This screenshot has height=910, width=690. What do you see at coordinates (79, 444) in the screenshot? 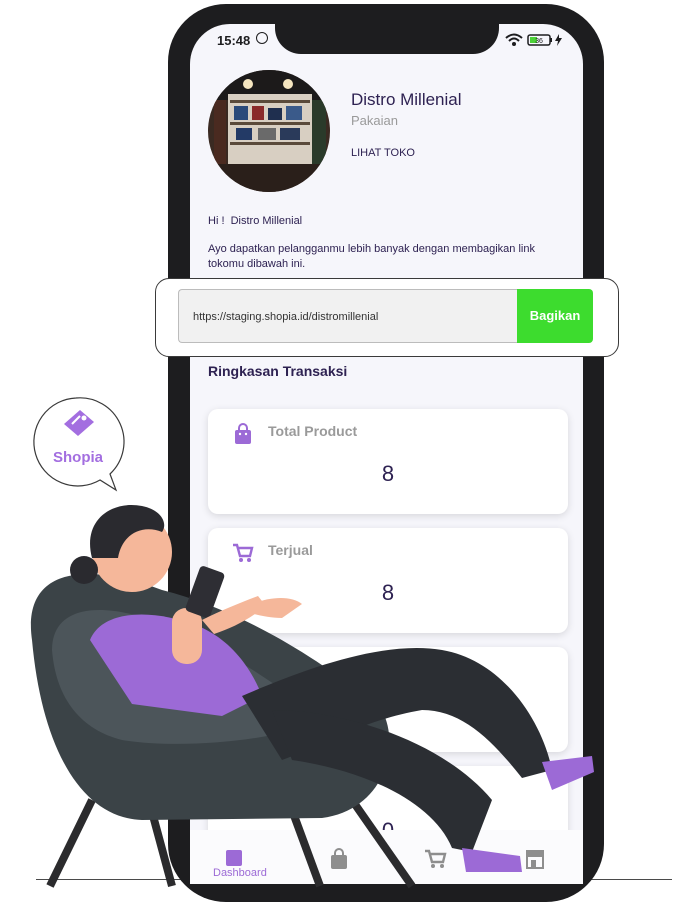
I see `shopia-speech-bubble: Shopia` at bounding box center [79, 444].